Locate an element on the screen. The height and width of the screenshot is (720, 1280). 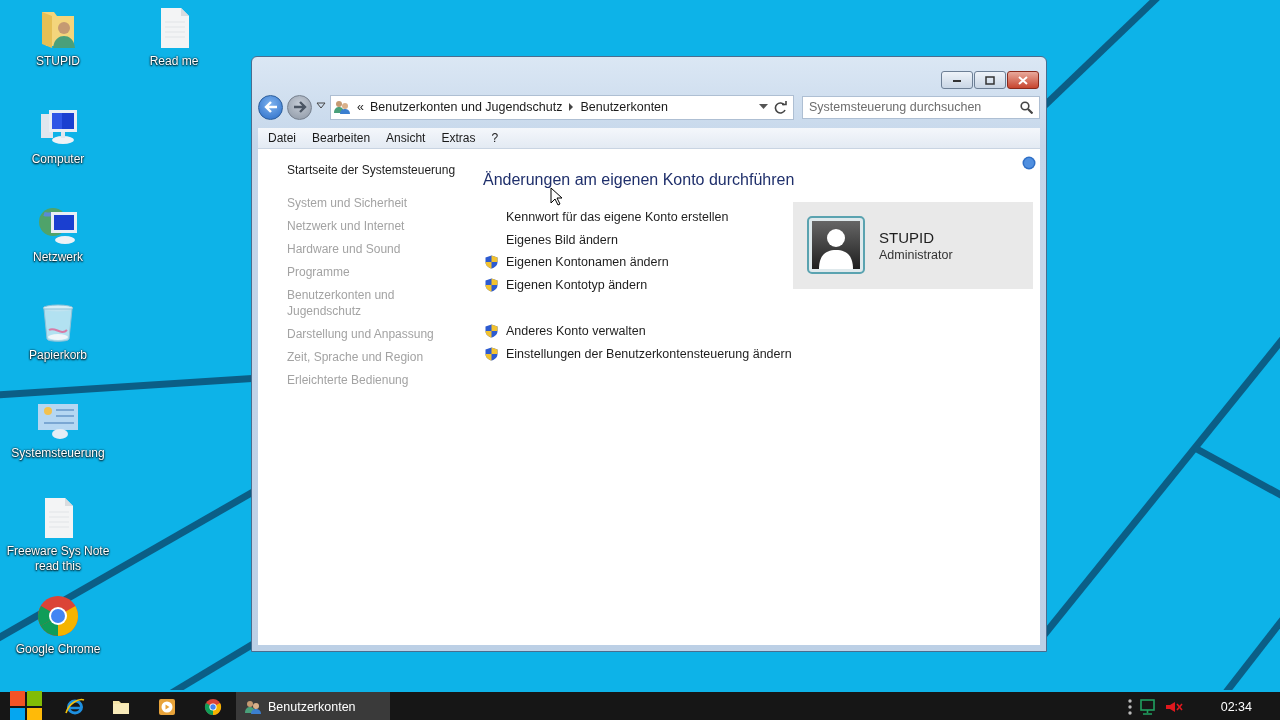
menu-item: Datei is located at coordinates (282, 138).